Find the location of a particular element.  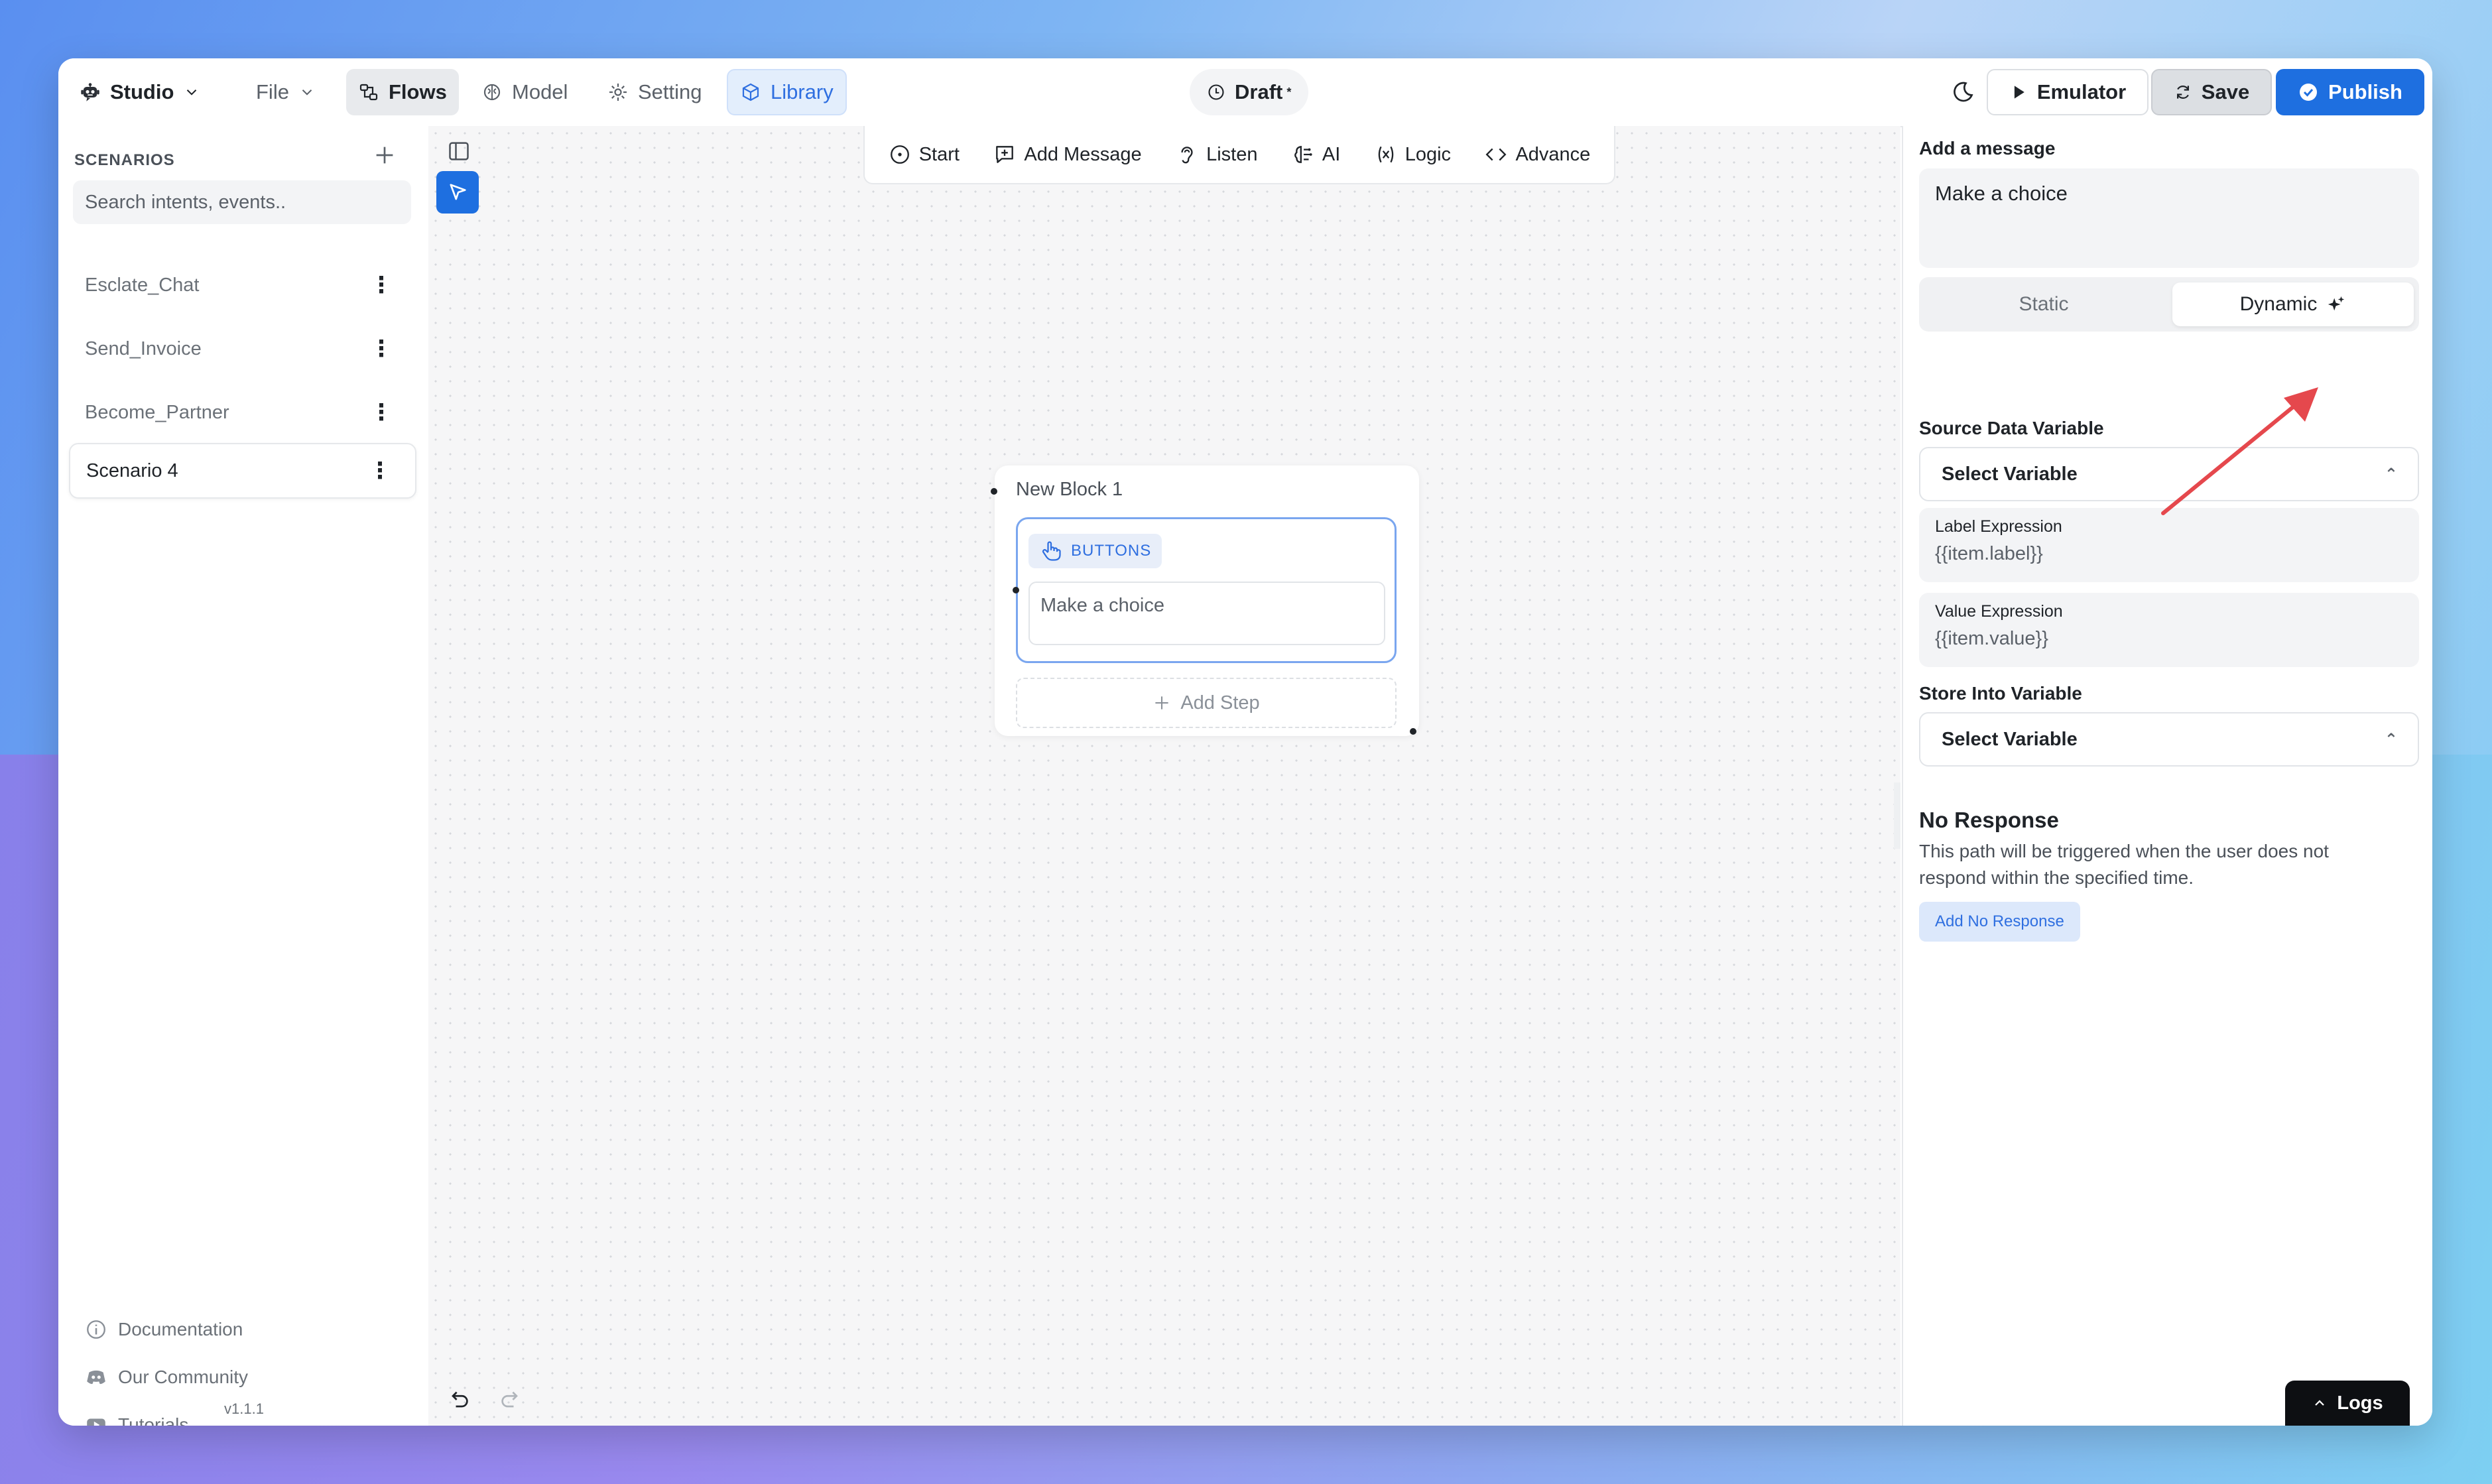

scenario-label: Scenario 4 is located at coordinates (132, 471).